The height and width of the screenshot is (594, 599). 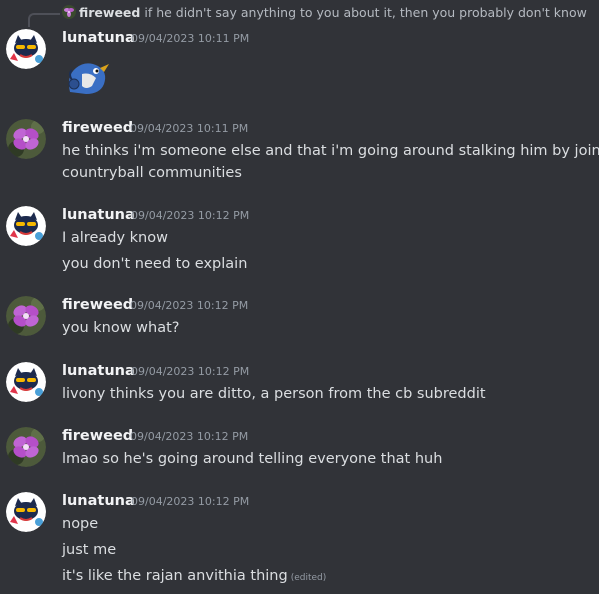 I want to click on edited-label: (edited), so click(x=309, y=578).